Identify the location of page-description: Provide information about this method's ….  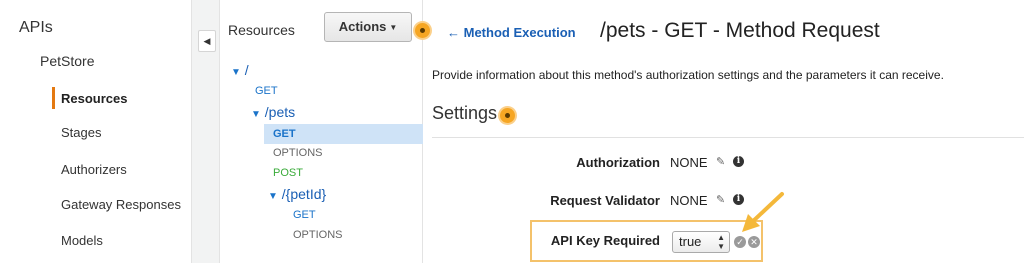
(688, 75).